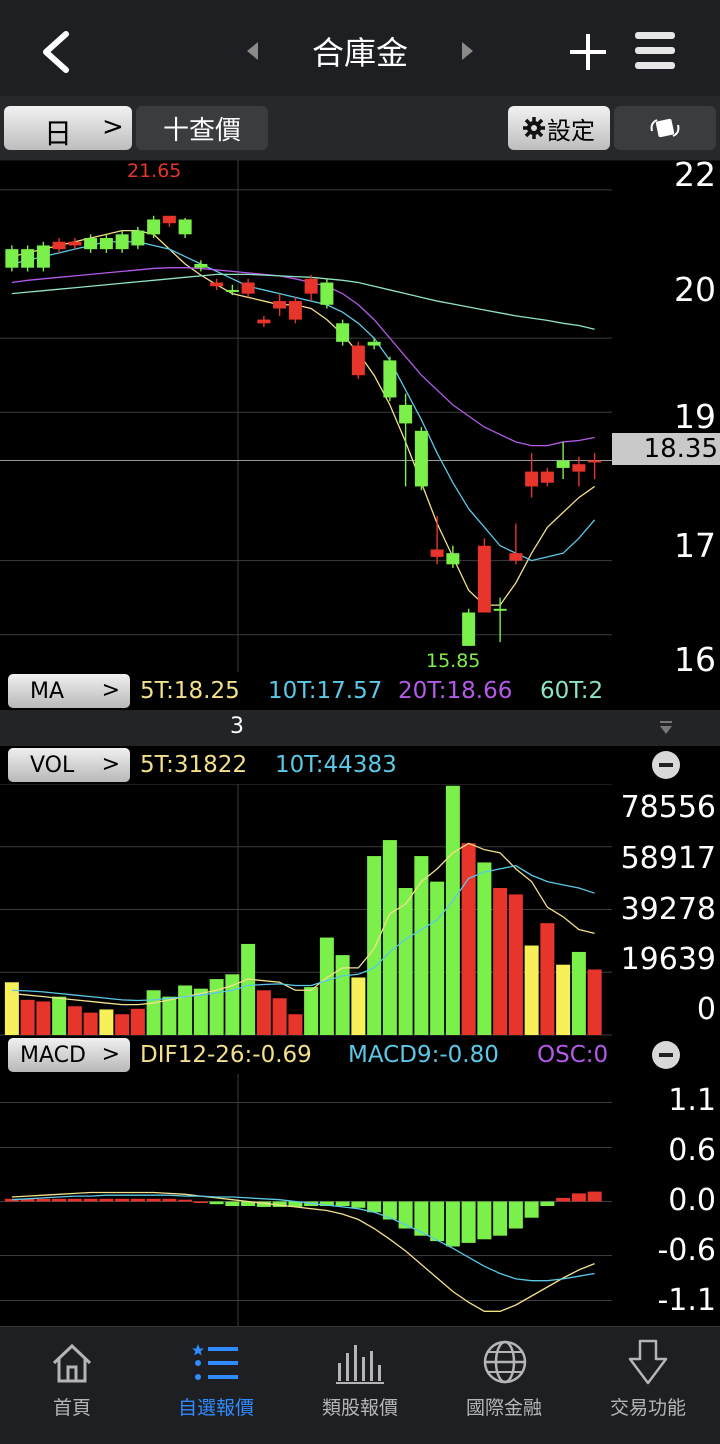 Image resolution: width=720 pixels, height=1444 pixels. I want to click on nav-item-watchlist: 自選報價, so click(216, 1375).